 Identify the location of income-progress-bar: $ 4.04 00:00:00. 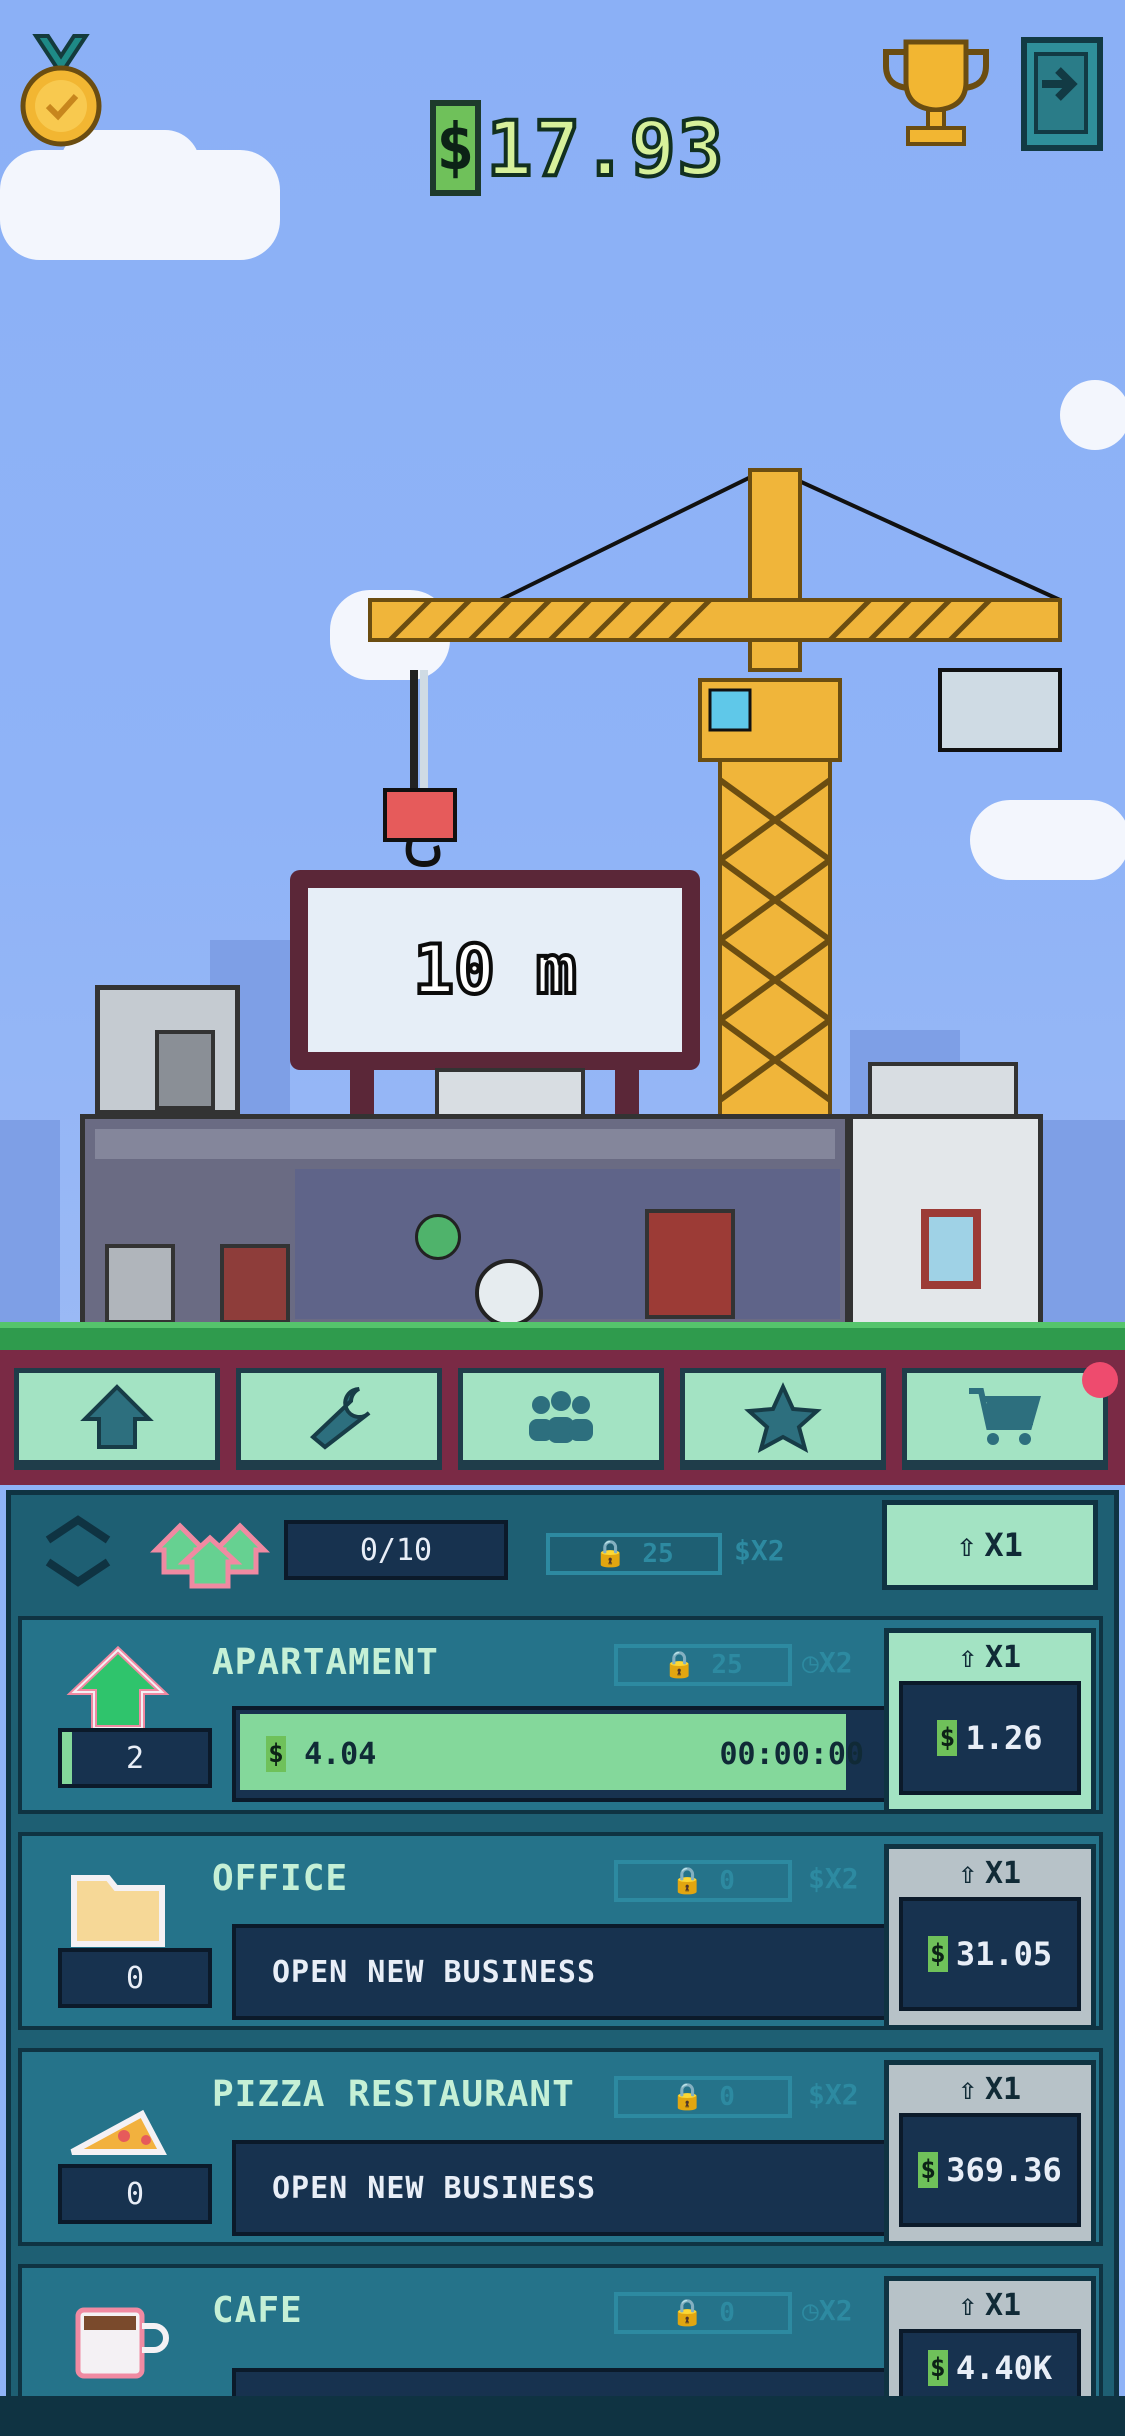
(562, 1754).